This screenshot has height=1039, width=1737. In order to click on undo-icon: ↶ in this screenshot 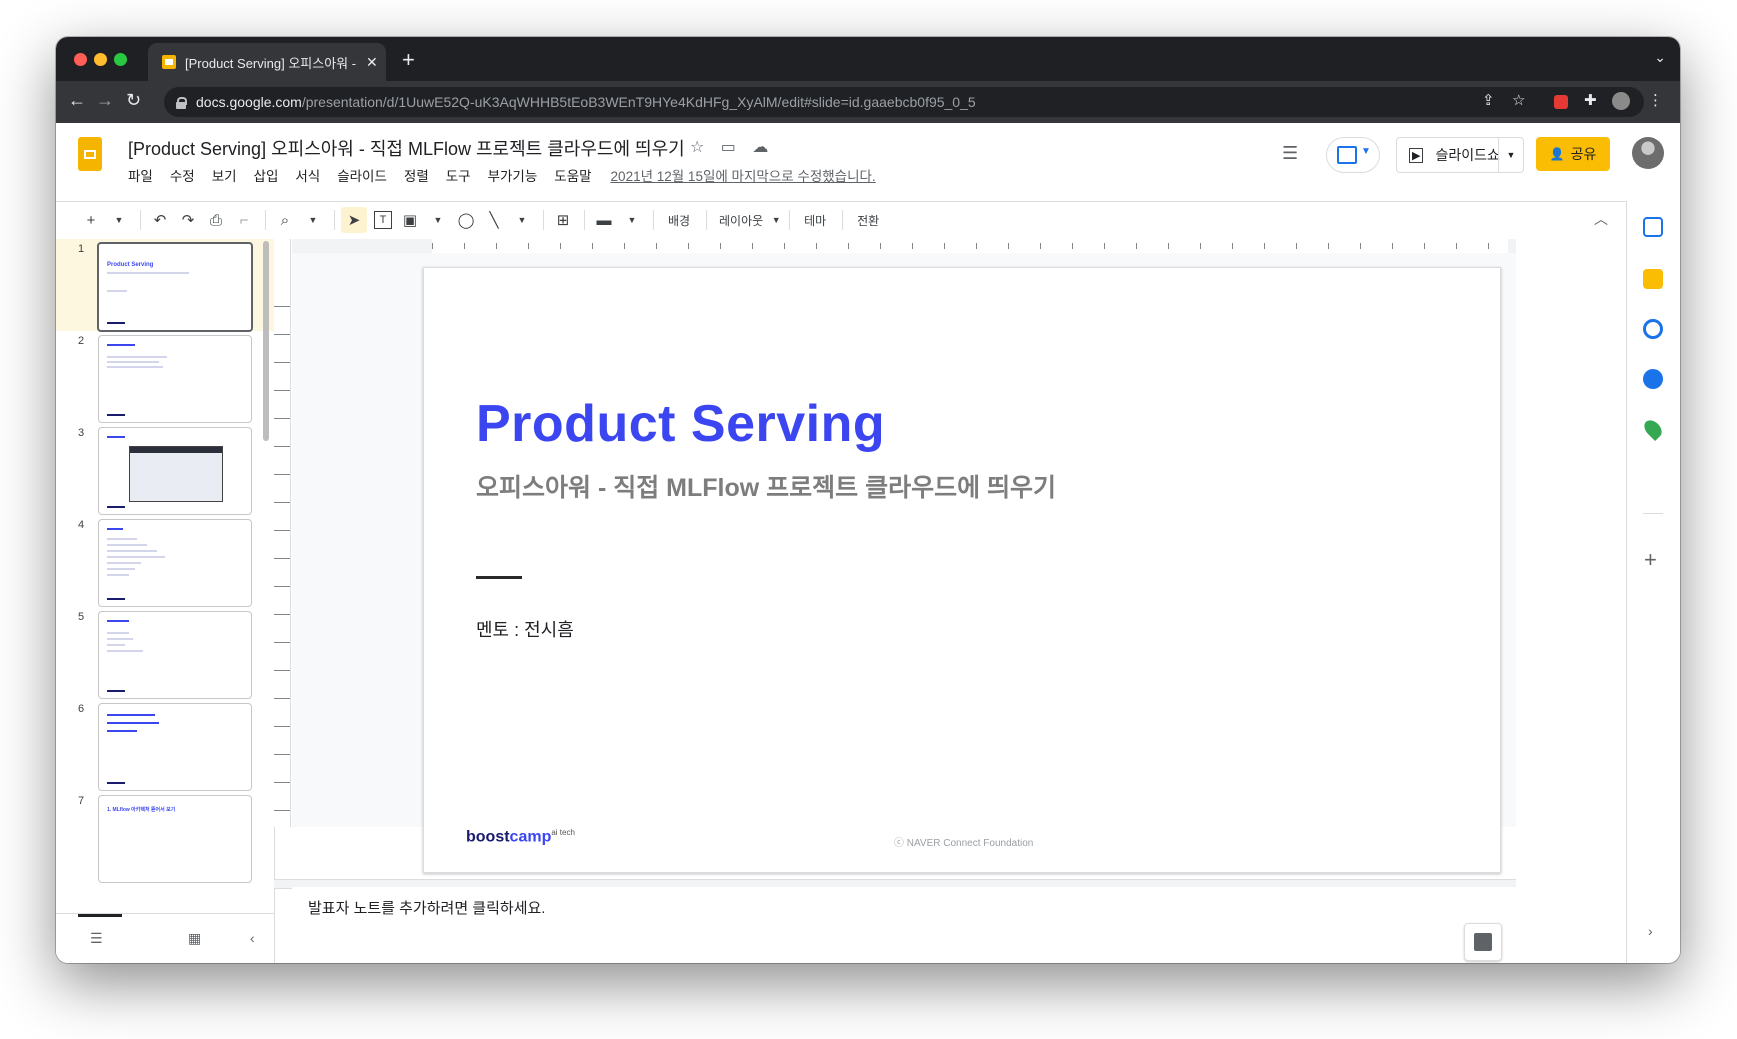, I will do `click(160, 220)`.